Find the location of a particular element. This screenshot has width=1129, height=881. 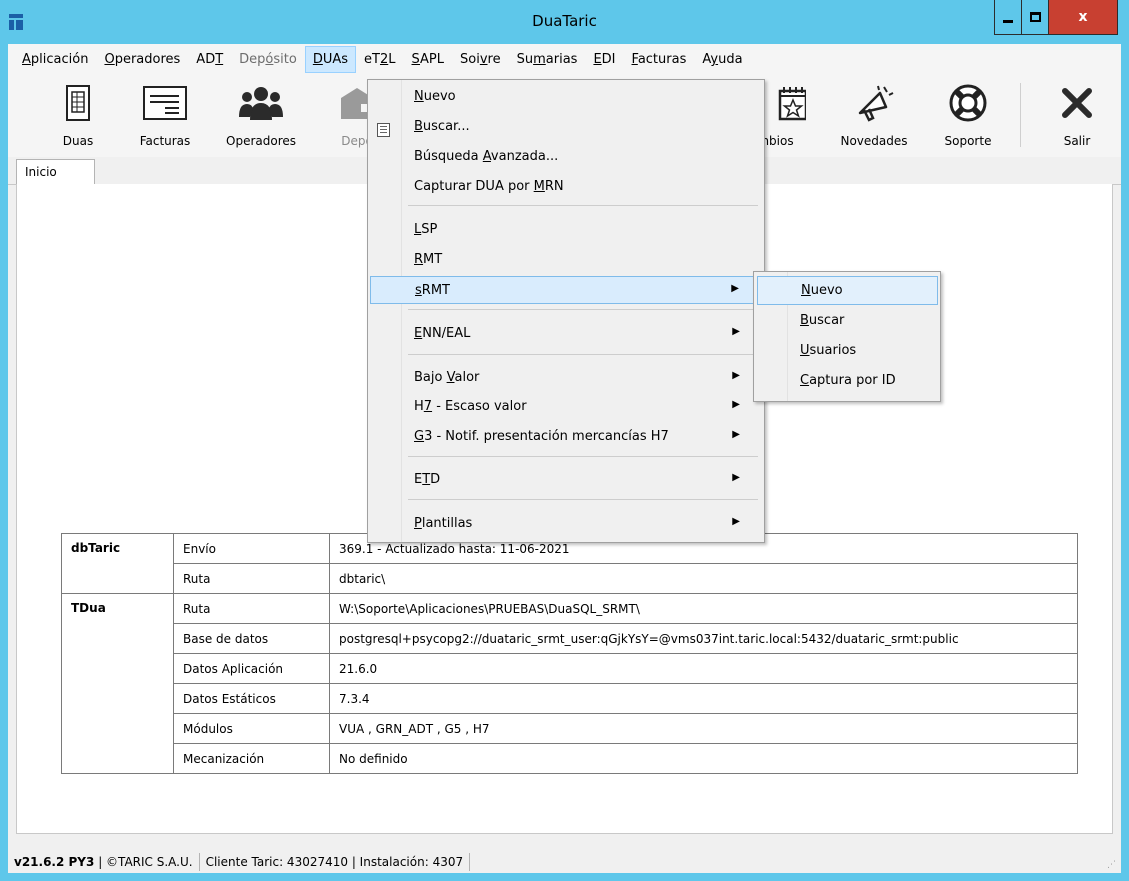

row-key: Módulos is located at coordinates (251, 728).